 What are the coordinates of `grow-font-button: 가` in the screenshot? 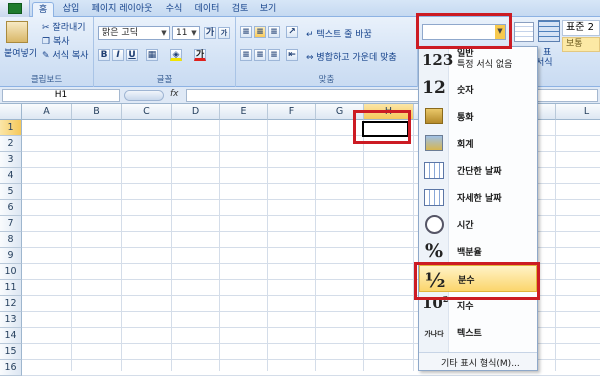 It's located at (210, 33).